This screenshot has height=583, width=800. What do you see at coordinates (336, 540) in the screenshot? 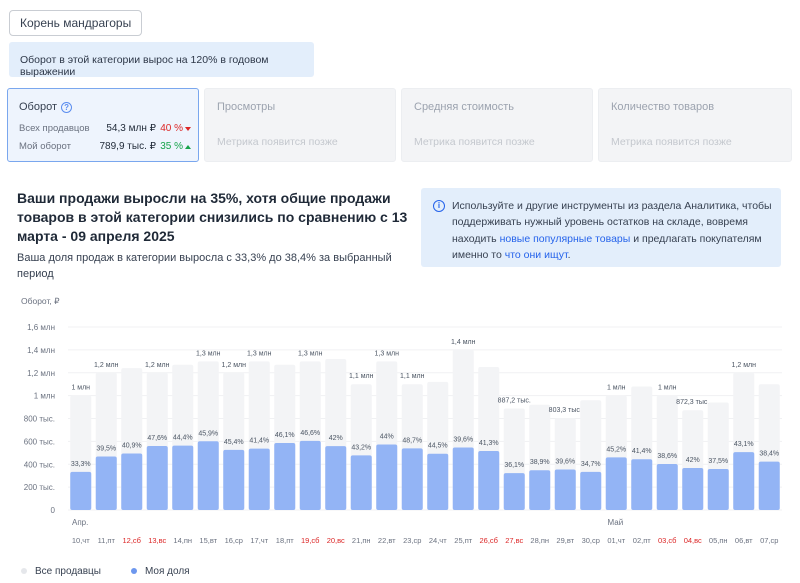
I see `x-tick-label: 20,вс` at bounding box center [336, 540].